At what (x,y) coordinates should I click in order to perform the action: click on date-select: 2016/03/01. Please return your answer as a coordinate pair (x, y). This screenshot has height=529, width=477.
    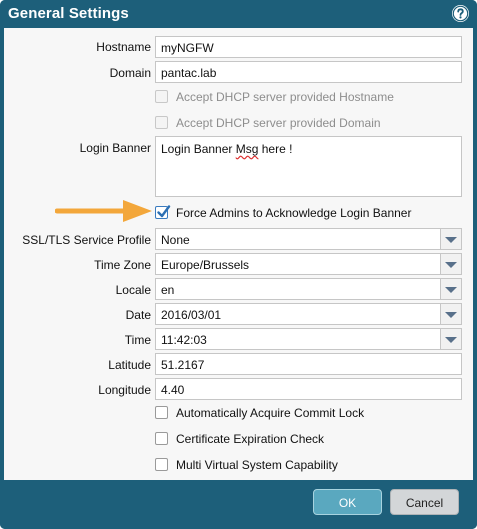
    Looking at the image, I should click on (298, 314).